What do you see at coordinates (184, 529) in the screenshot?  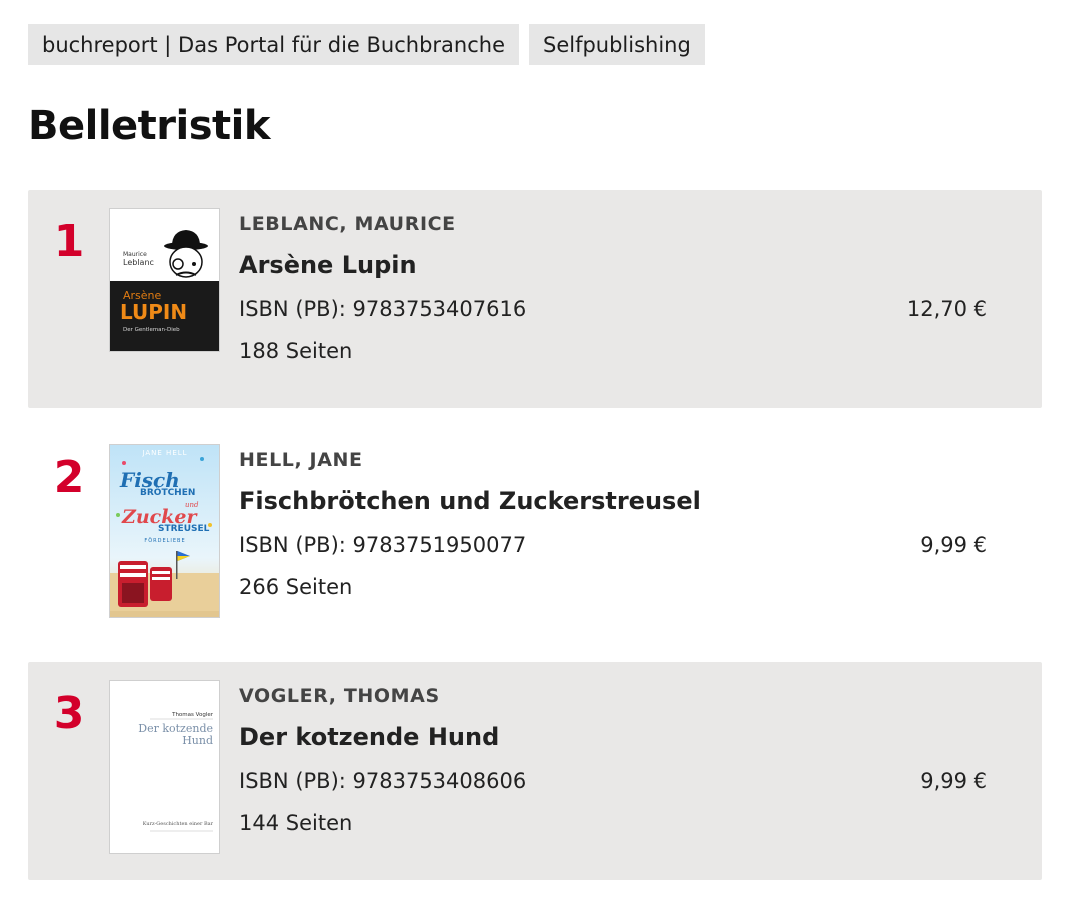 I see `cover-line5: STREUSEL` at bounding box center [184, 529].